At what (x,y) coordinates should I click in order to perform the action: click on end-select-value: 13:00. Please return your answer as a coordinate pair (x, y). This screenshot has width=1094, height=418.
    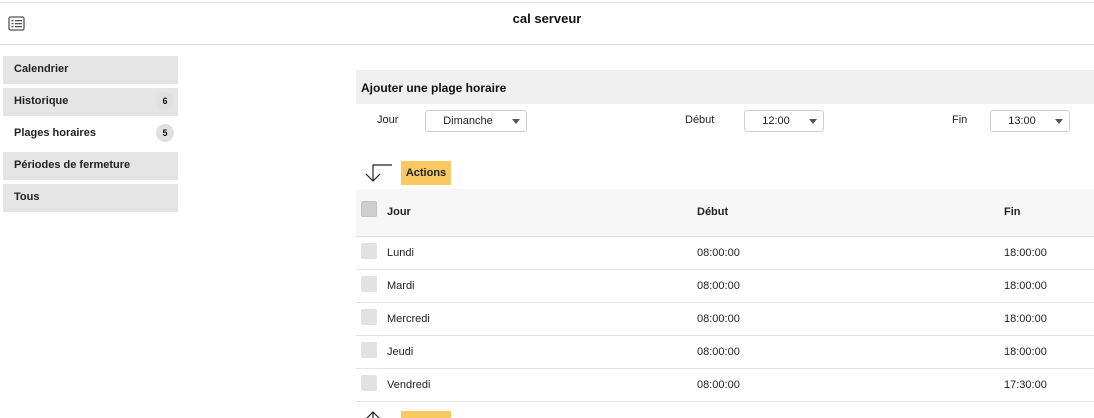
    Looking at the image, I should click on (1022, 121).